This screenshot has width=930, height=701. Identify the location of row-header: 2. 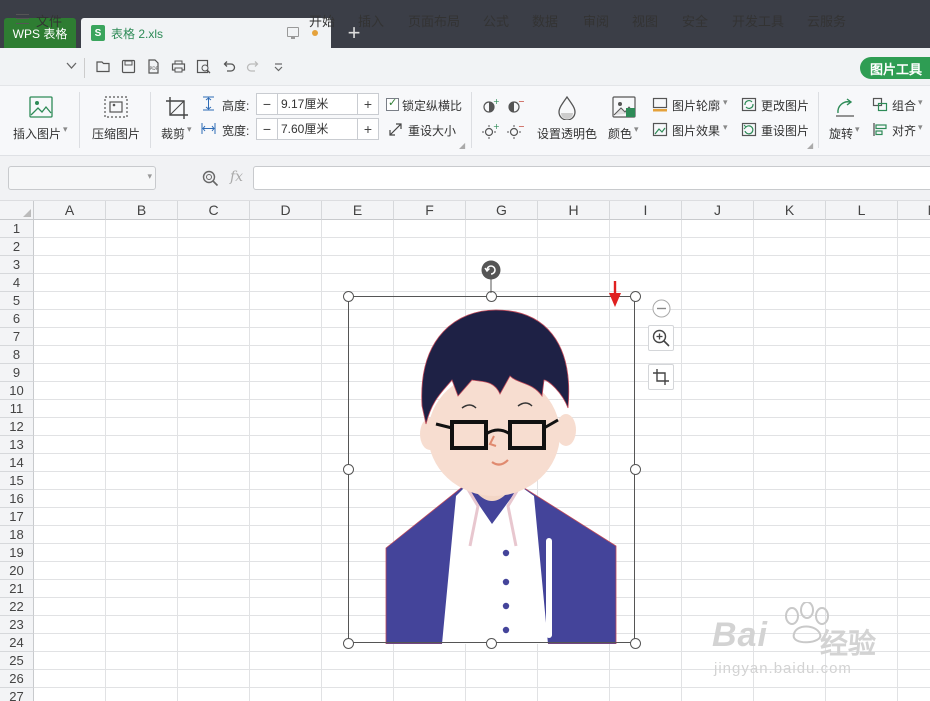
(17, 247).